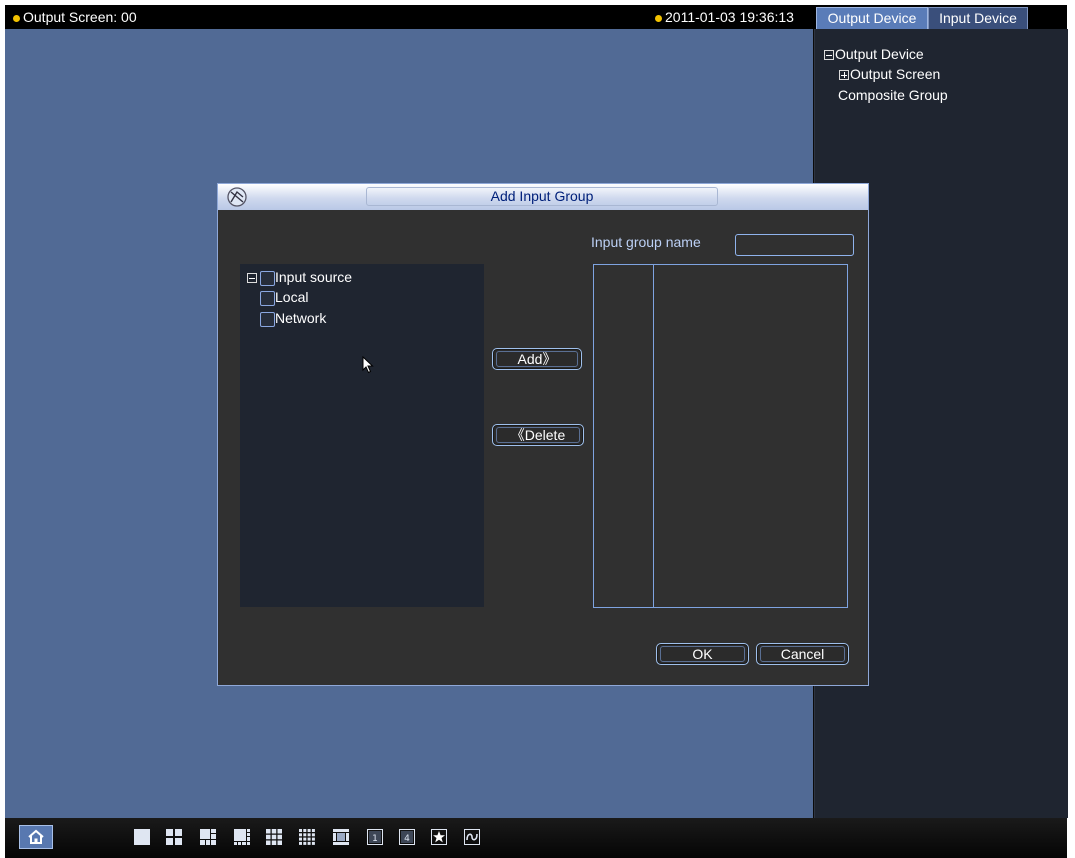  I want to click on tree-item-output-device: Output Device, so click(874, 54).